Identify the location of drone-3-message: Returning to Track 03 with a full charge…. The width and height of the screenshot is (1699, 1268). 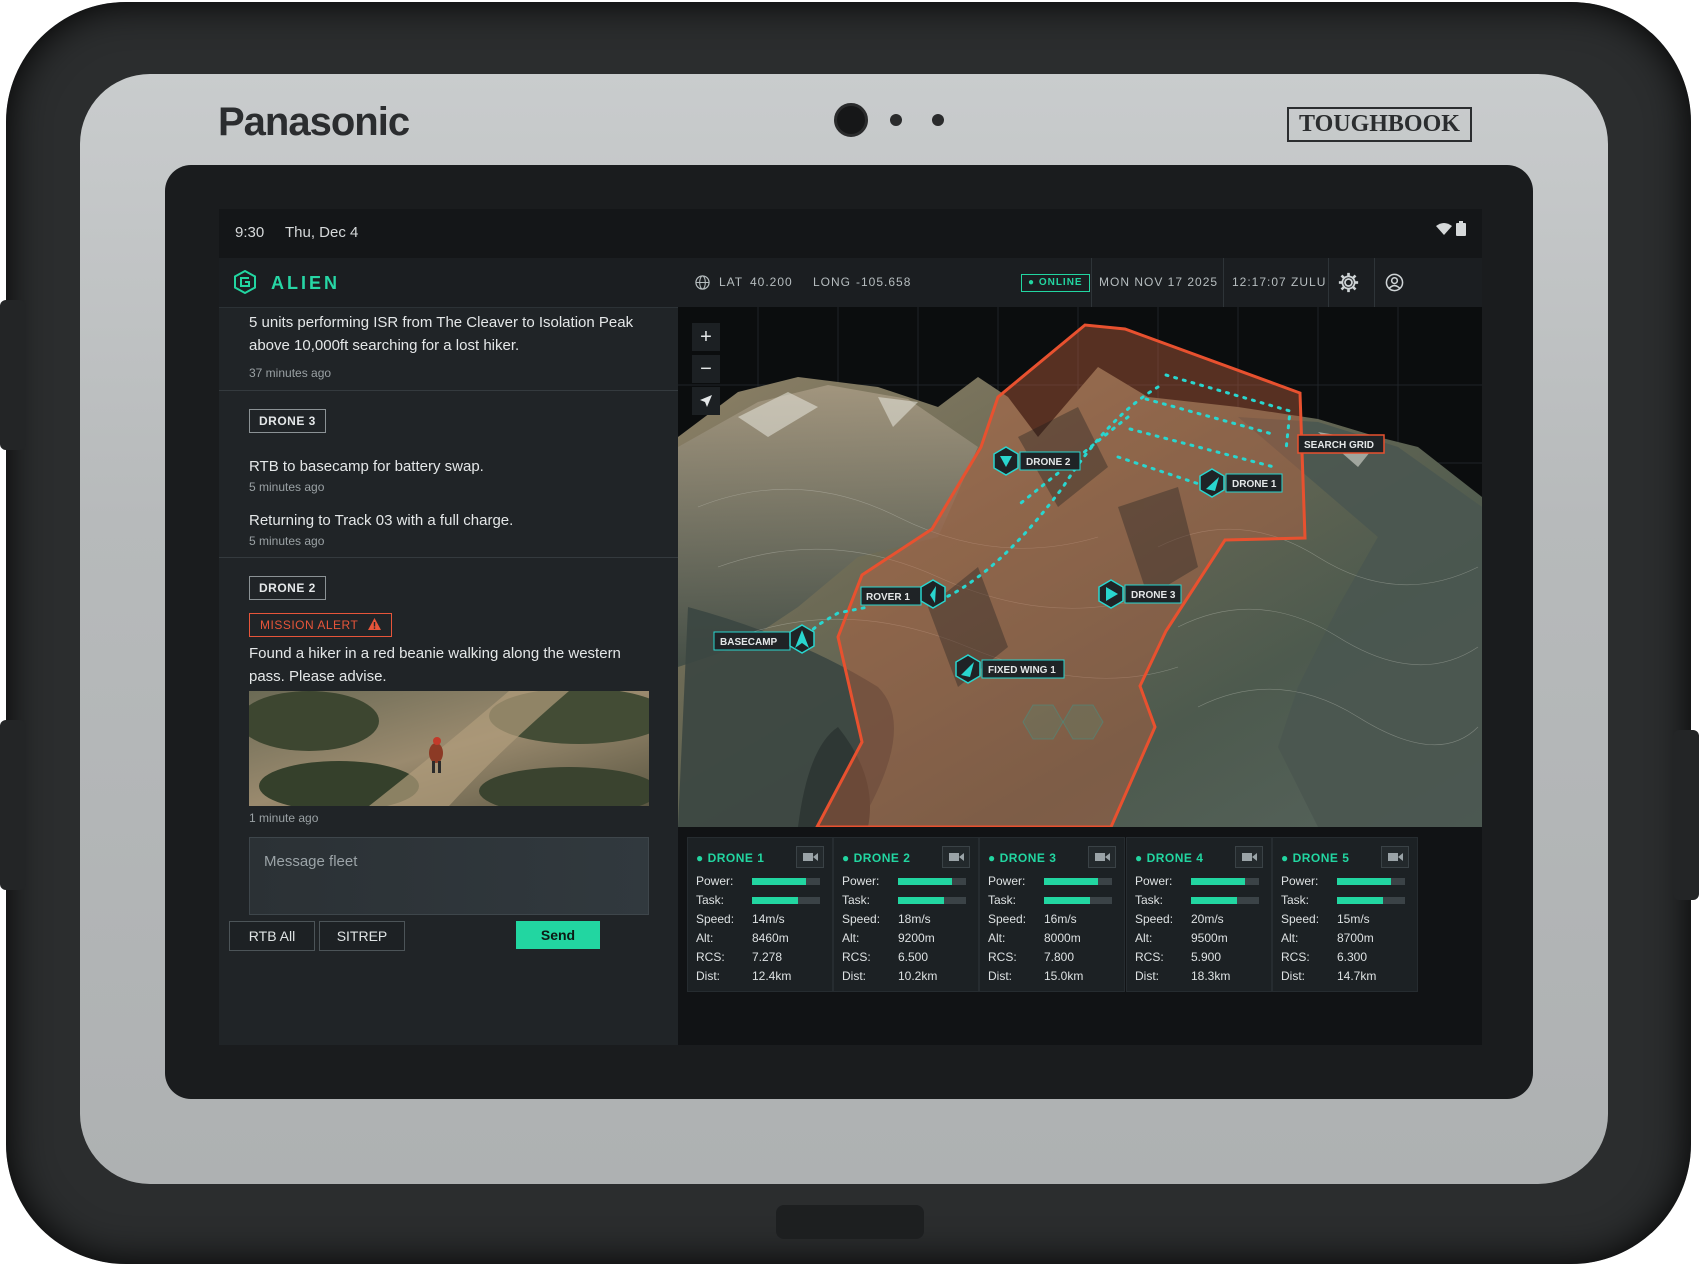
(381, 520).